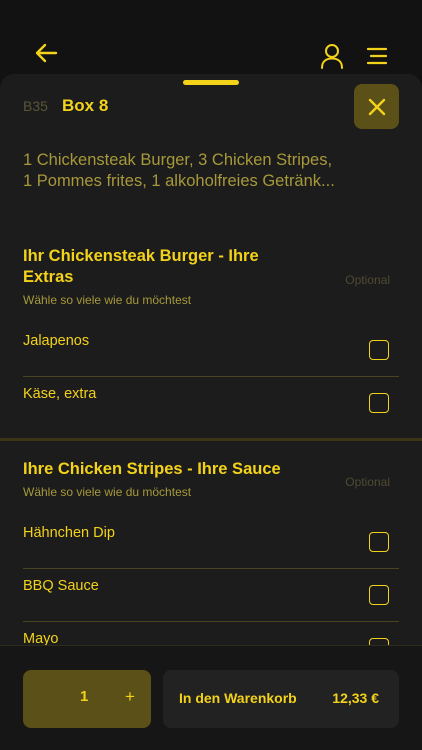  What do you see at coordinates (85, 105) in the screenshot?
I see `item-title: Box 8` at bounding box center [85, 105].